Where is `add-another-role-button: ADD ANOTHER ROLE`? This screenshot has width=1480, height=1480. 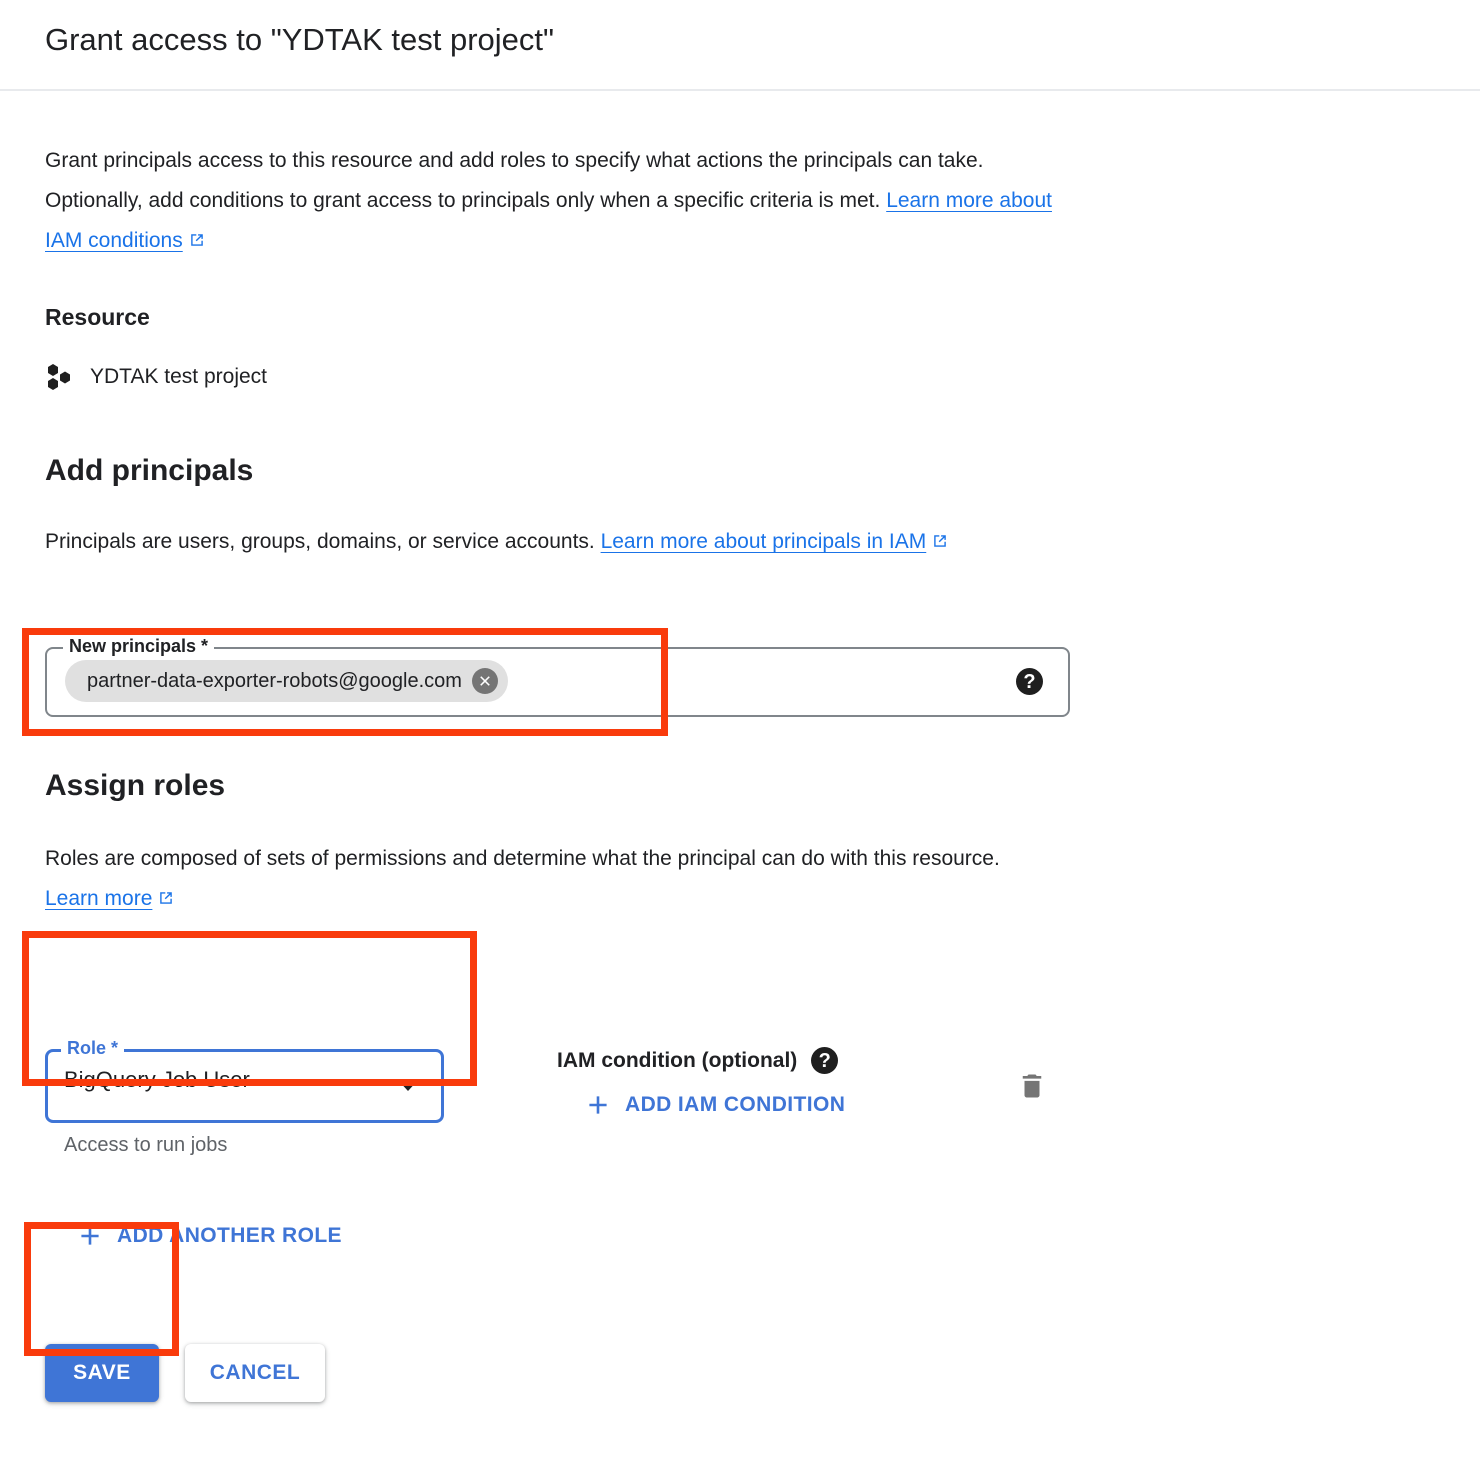
add-another-role-button: ADD ANOTHER ROLE is located at coordinates (210, 1236).